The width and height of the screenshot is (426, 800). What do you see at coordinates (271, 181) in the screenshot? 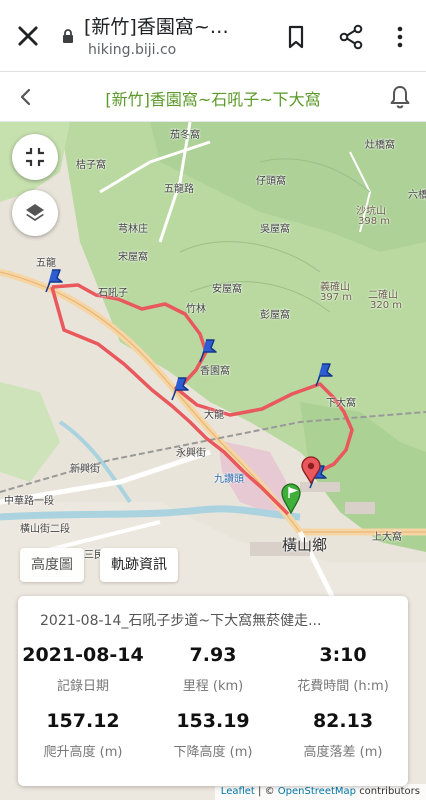
I see `place-label: 仔頭窩` at bounding box center [271, 181].